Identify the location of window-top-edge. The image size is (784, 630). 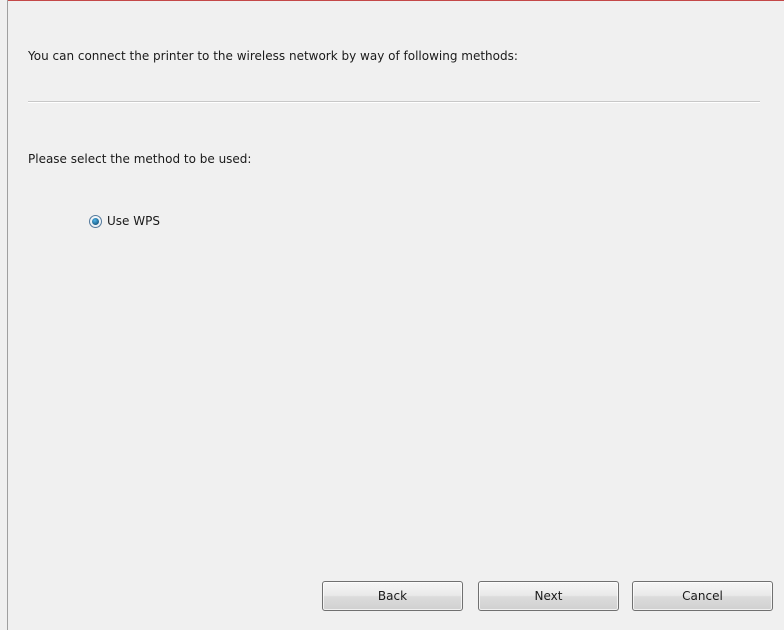
(396, 0).